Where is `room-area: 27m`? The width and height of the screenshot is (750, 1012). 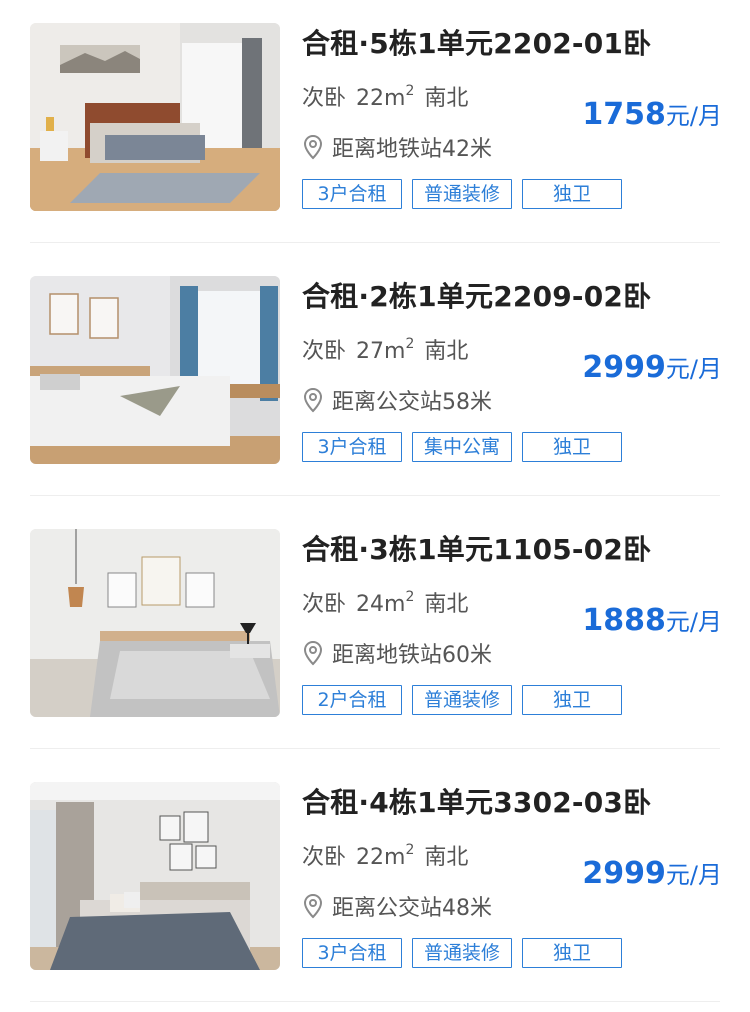 room-area: 27m is located at coordinates (381, 351).